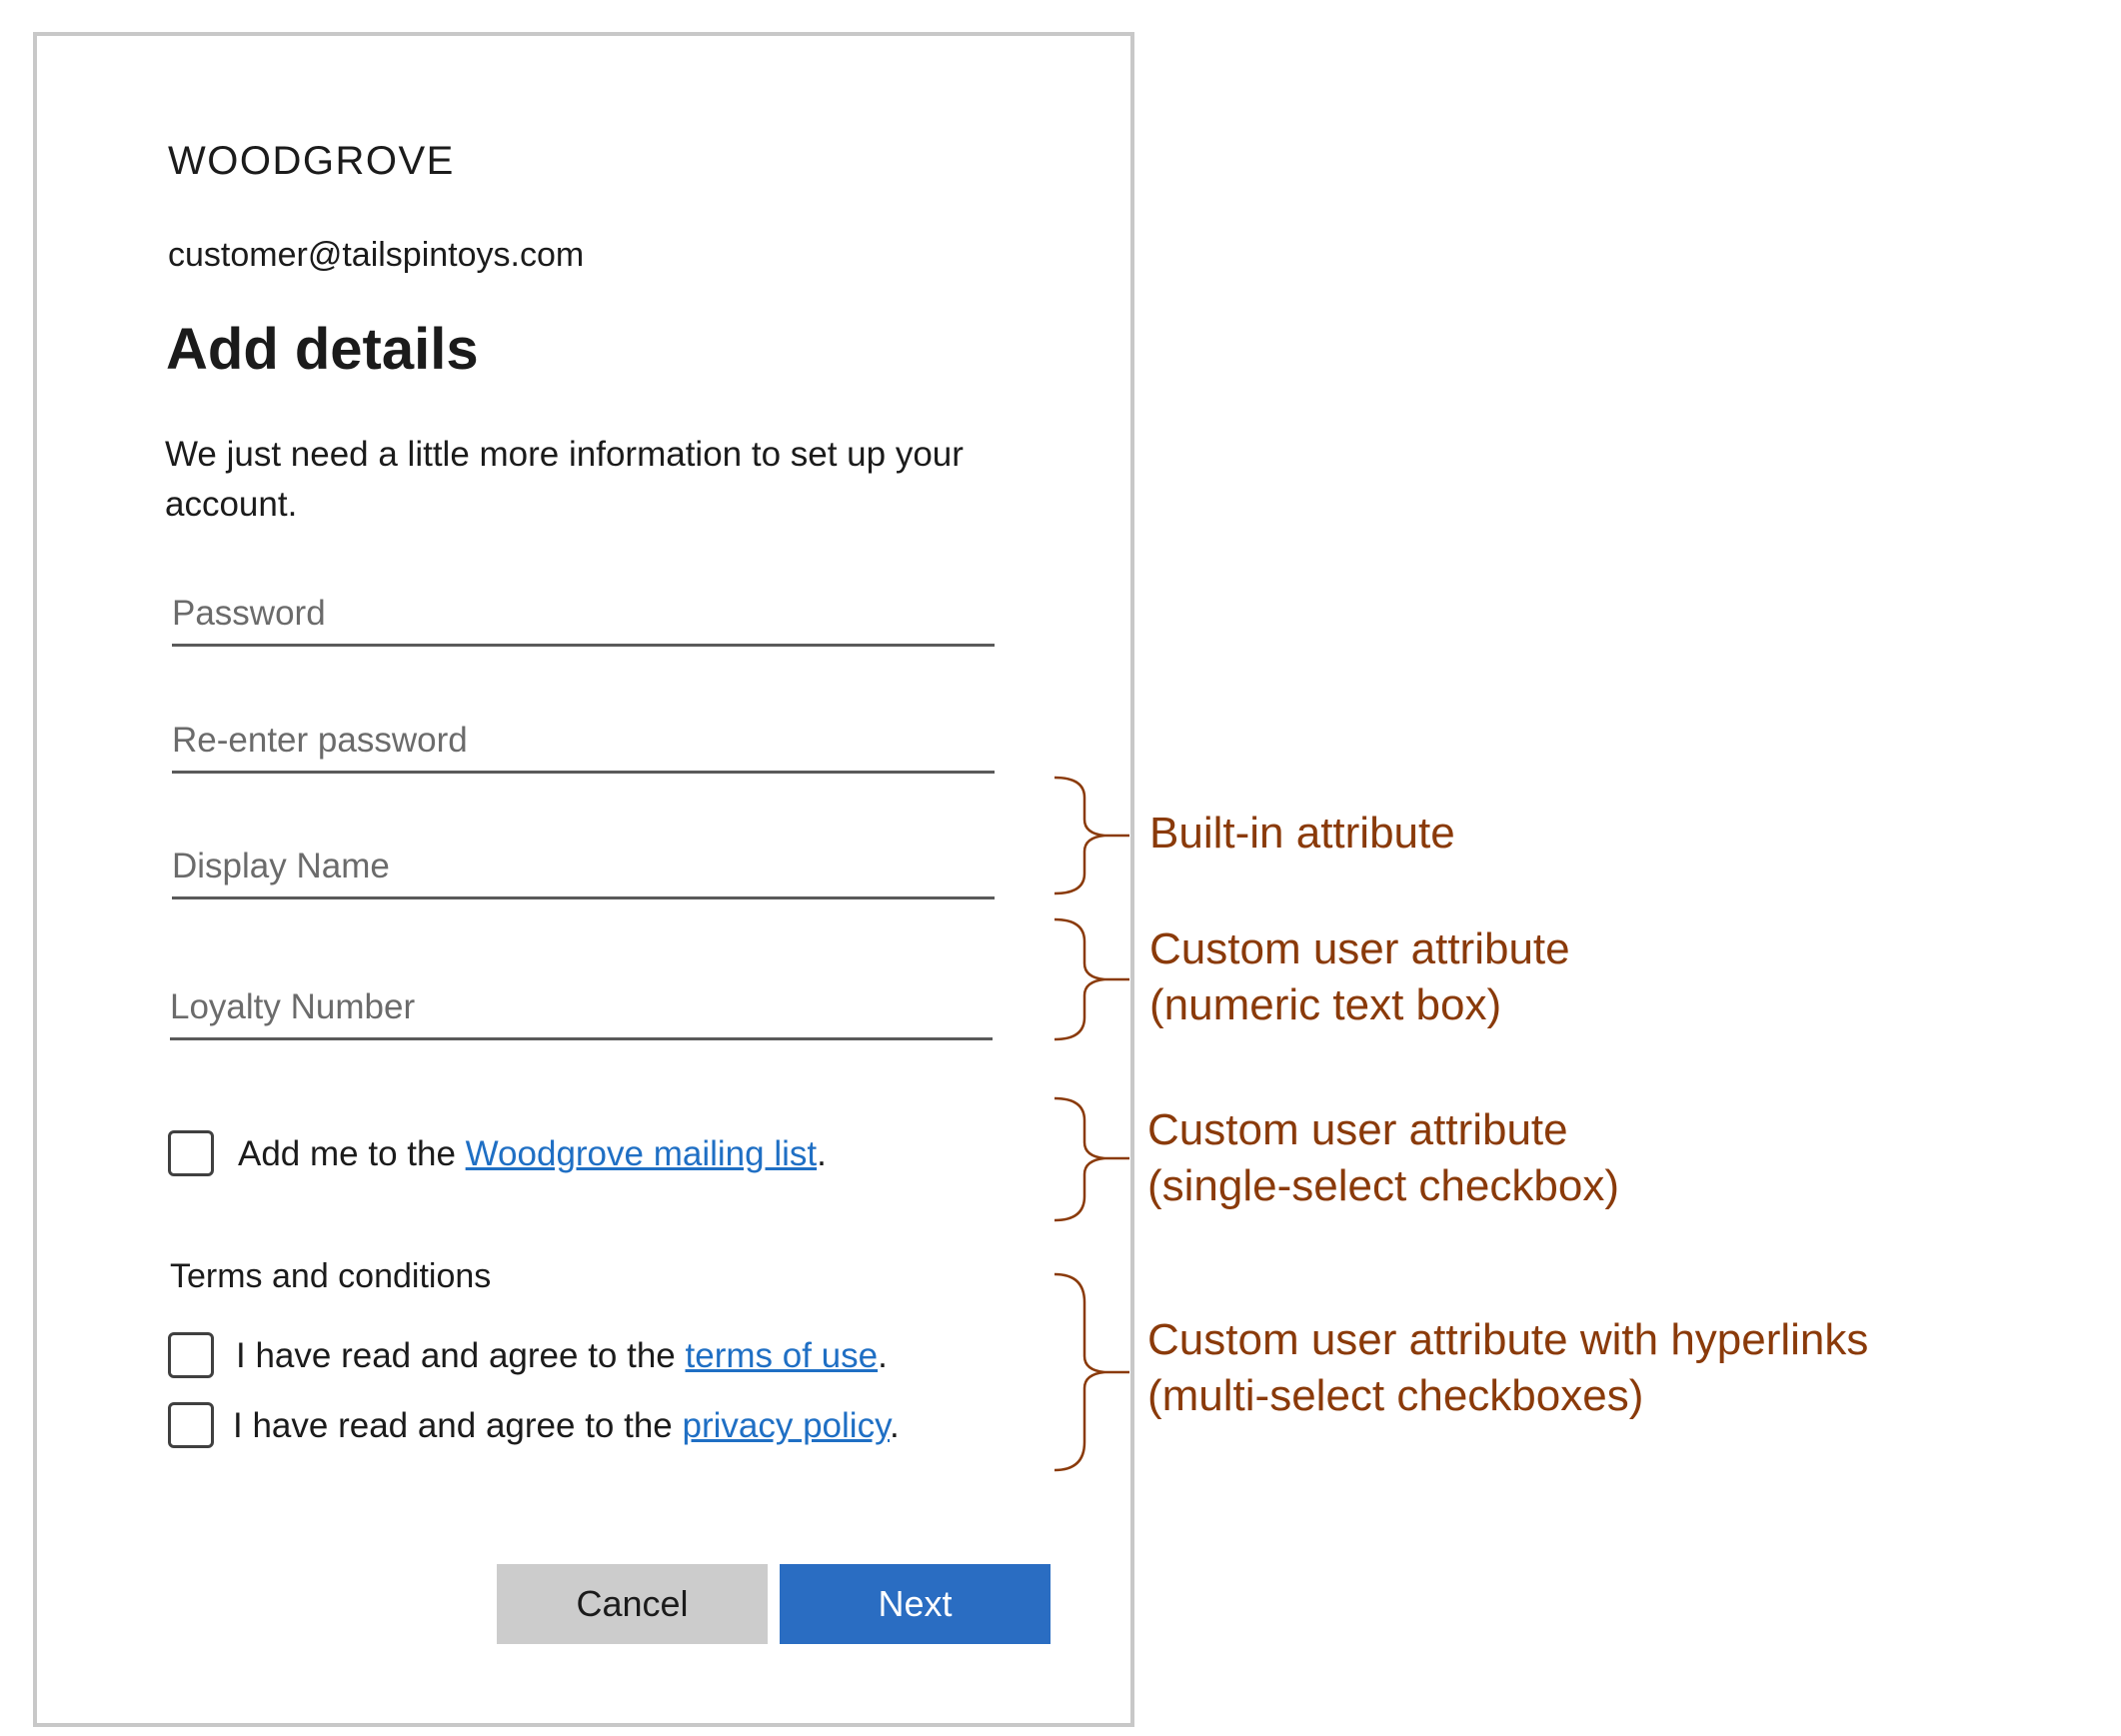 The image size is (2121, 1736). What do you see at coordinates (458, 1425) in the screenshot?
I see `privacy-policy-prefix: I have read and agree to the` at bounding box center [458, 1425].